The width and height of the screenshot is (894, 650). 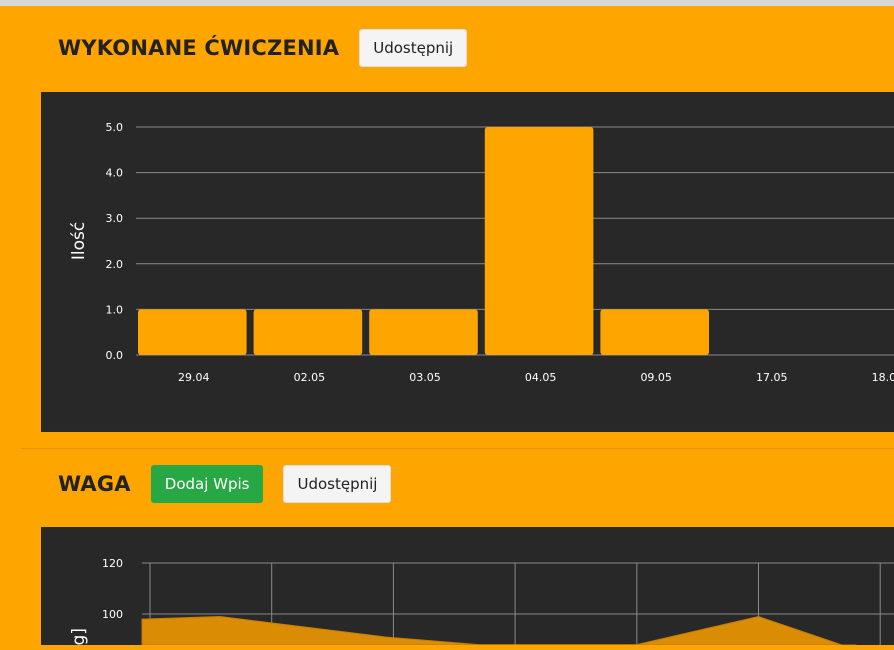 What do you see at coordinates (112, 614) in the screenshot?
I see `y-tick-label: 100` at bounding box center [112, 614].